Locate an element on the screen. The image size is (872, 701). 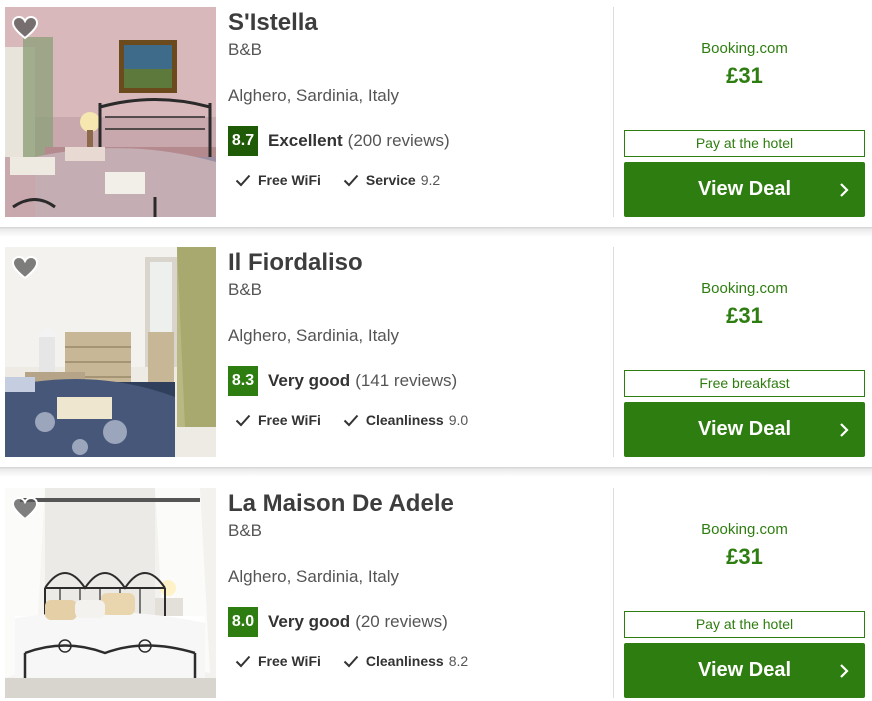
rating-row: 8.3 Very good (141 reviews) is located at coordinates (342, 381).